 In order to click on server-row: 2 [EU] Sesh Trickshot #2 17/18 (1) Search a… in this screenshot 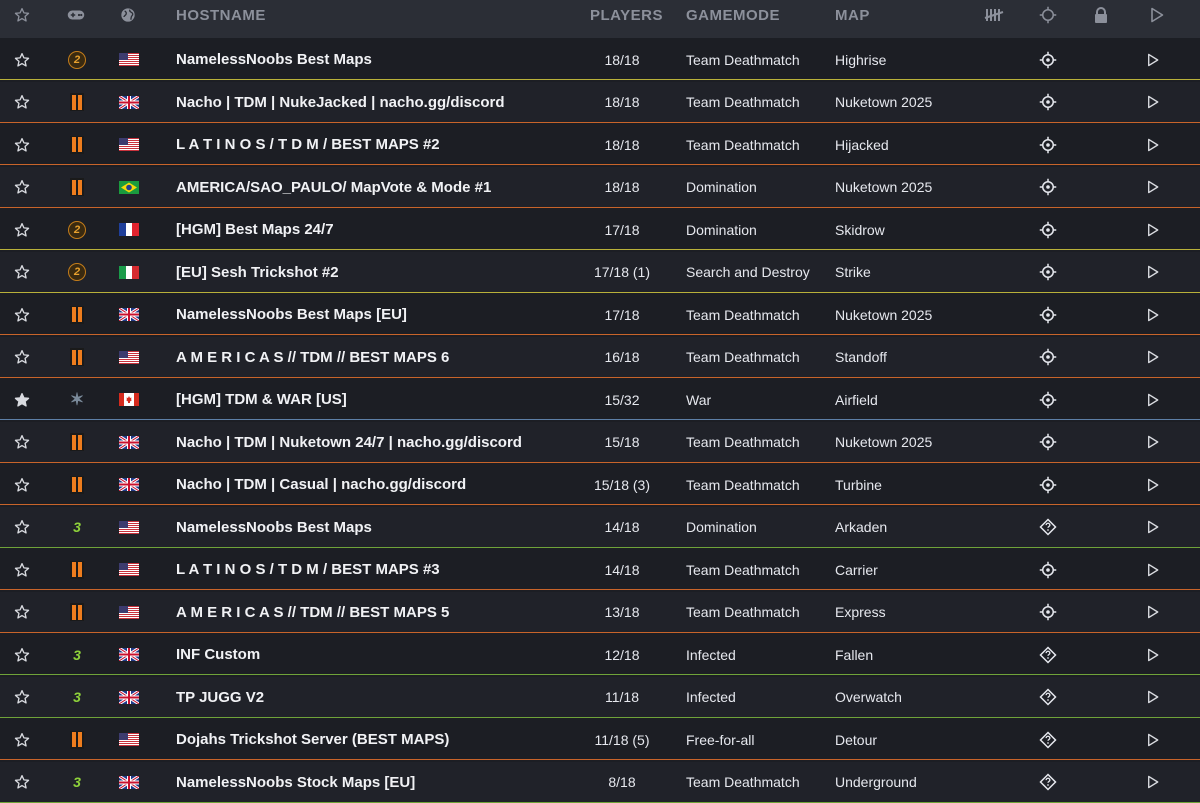, I will do `click(600, 272)`.